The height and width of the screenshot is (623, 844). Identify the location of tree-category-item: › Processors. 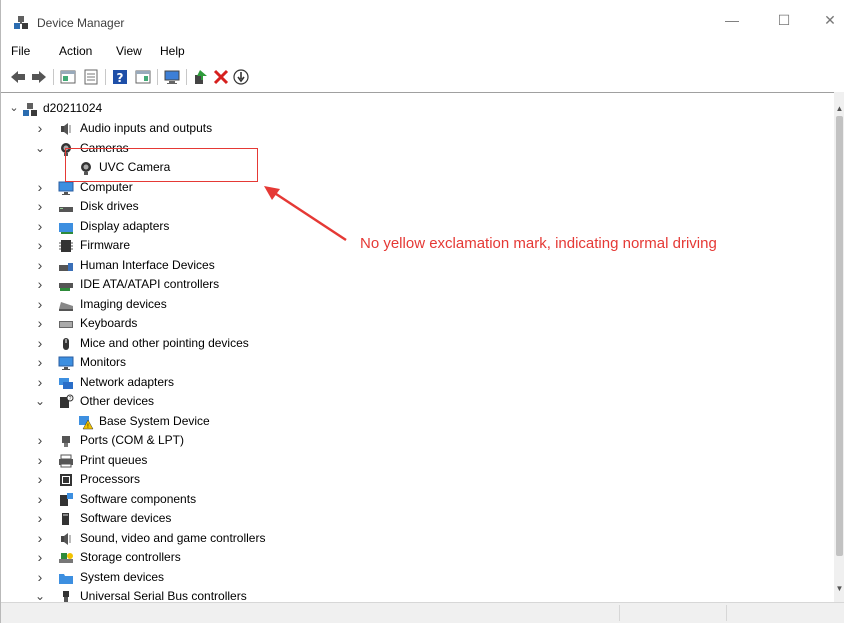
(201, 479).